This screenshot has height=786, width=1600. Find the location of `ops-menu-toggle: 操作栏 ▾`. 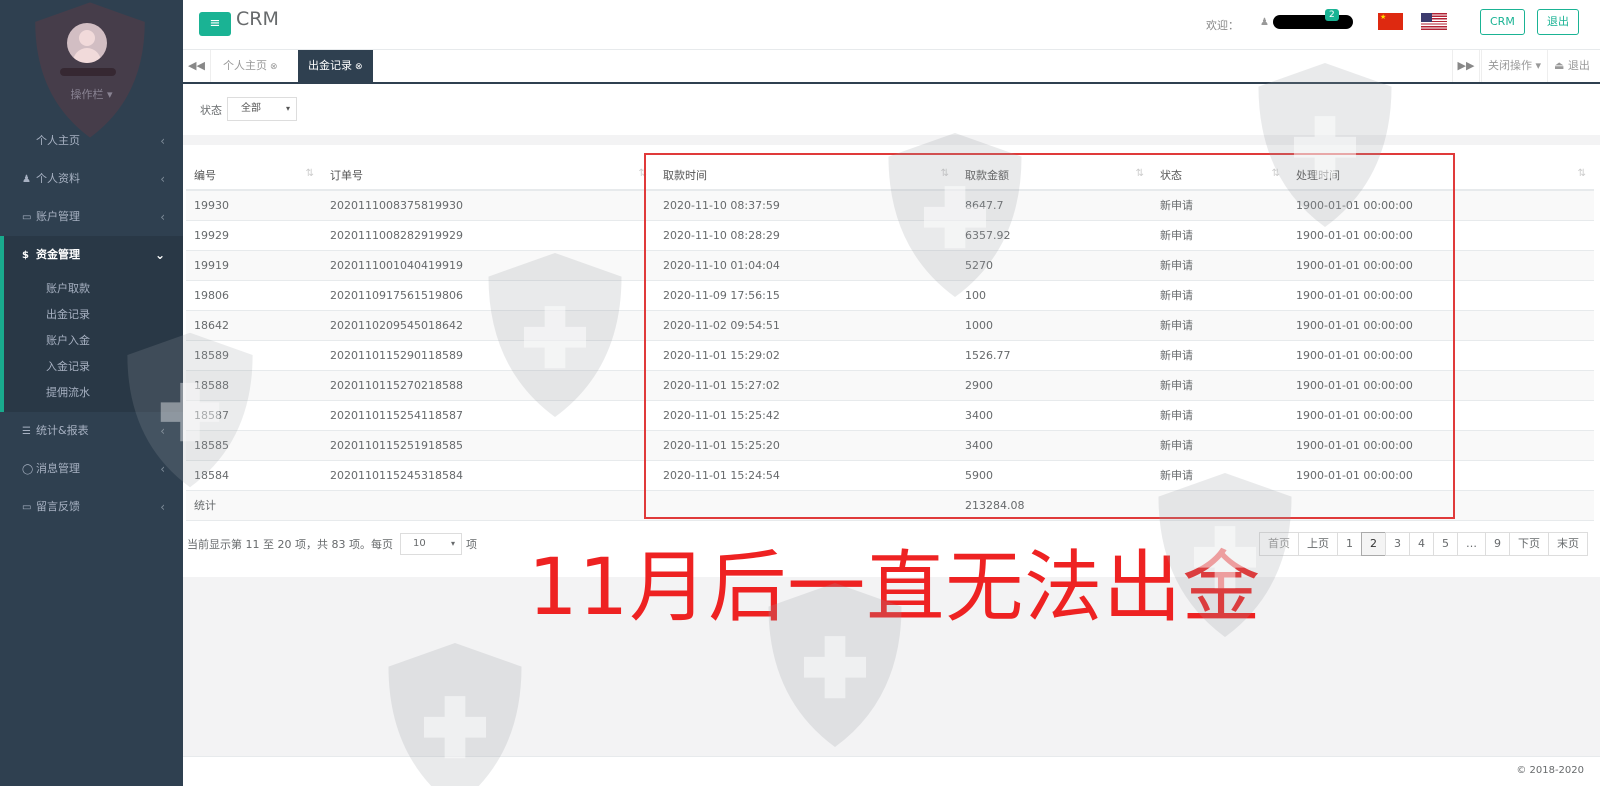

ops-menu-toggle: 操作栏 ▾ is located at coordinates (91, 94).